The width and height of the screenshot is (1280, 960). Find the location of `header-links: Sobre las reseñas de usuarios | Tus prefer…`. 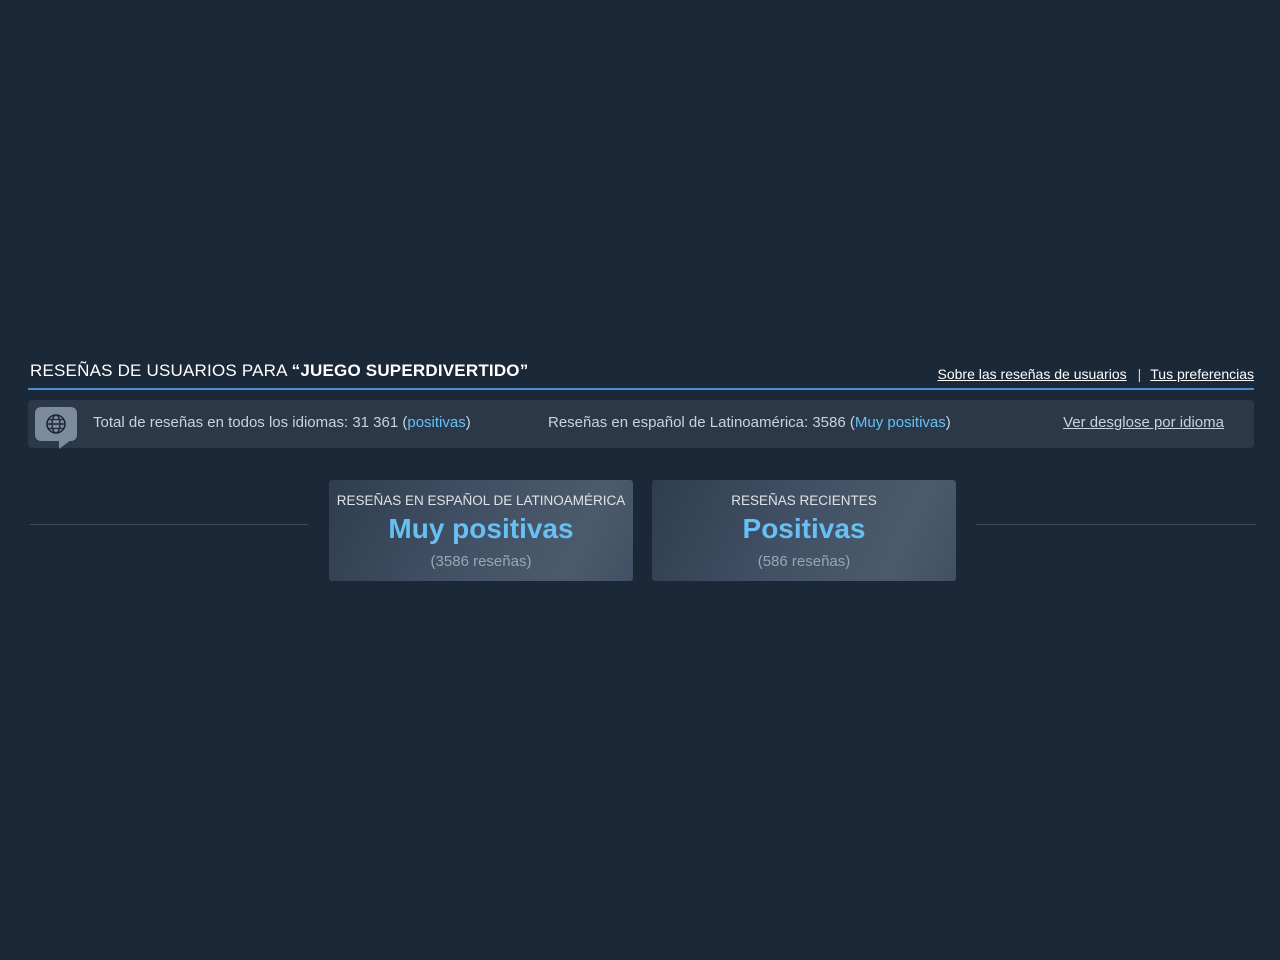

header-links: Sobre las reseñas de usuarios | Tus prefer… is located at coordinates (1096, 374).